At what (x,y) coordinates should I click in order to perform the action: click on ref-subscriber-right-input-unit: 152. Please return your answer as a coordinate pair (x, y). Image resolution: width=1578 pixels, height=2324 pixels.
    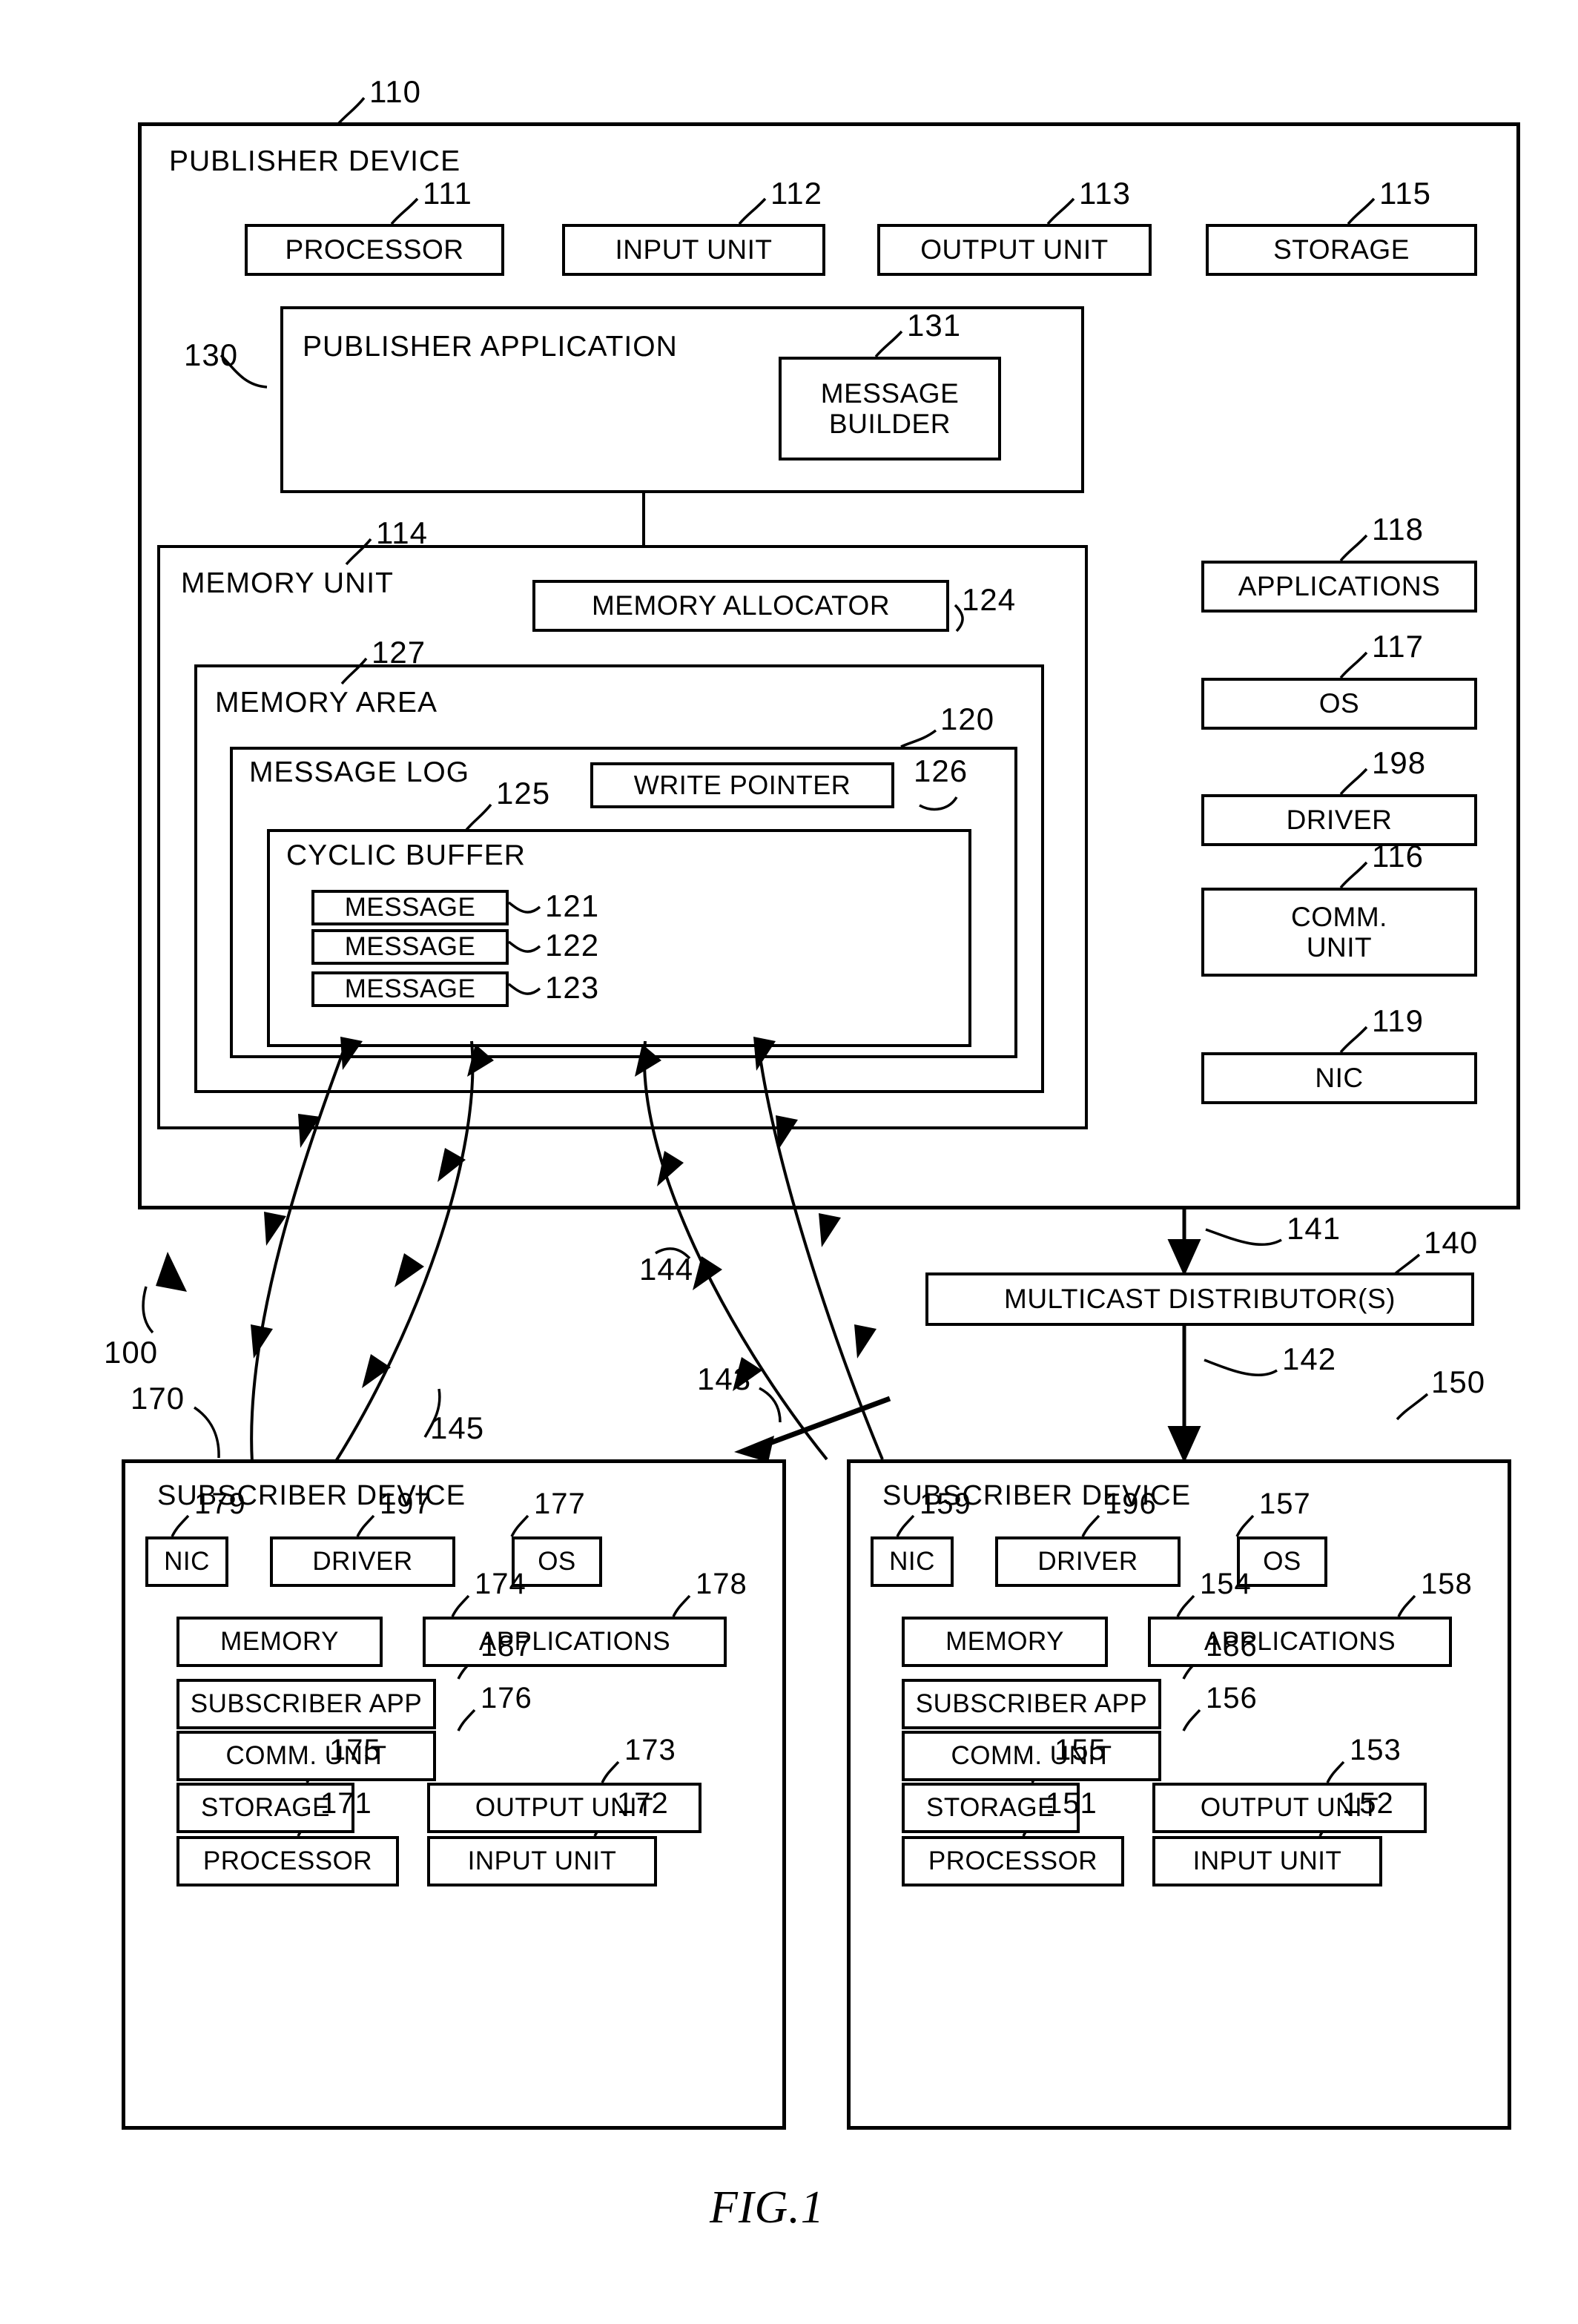
    Looking at the image, I should click on (1368, 1803).